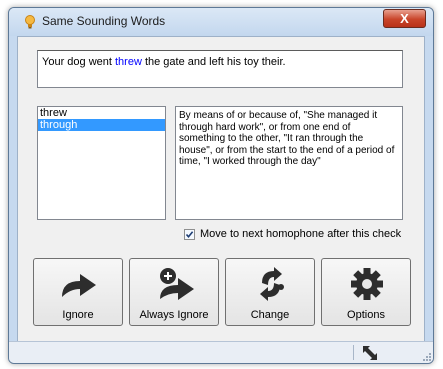 The height and width of the screenshot is (369, 443). Describe the element at coordinates (30, 22) in the screenshot. I see `lightbulb-icon` at that location.